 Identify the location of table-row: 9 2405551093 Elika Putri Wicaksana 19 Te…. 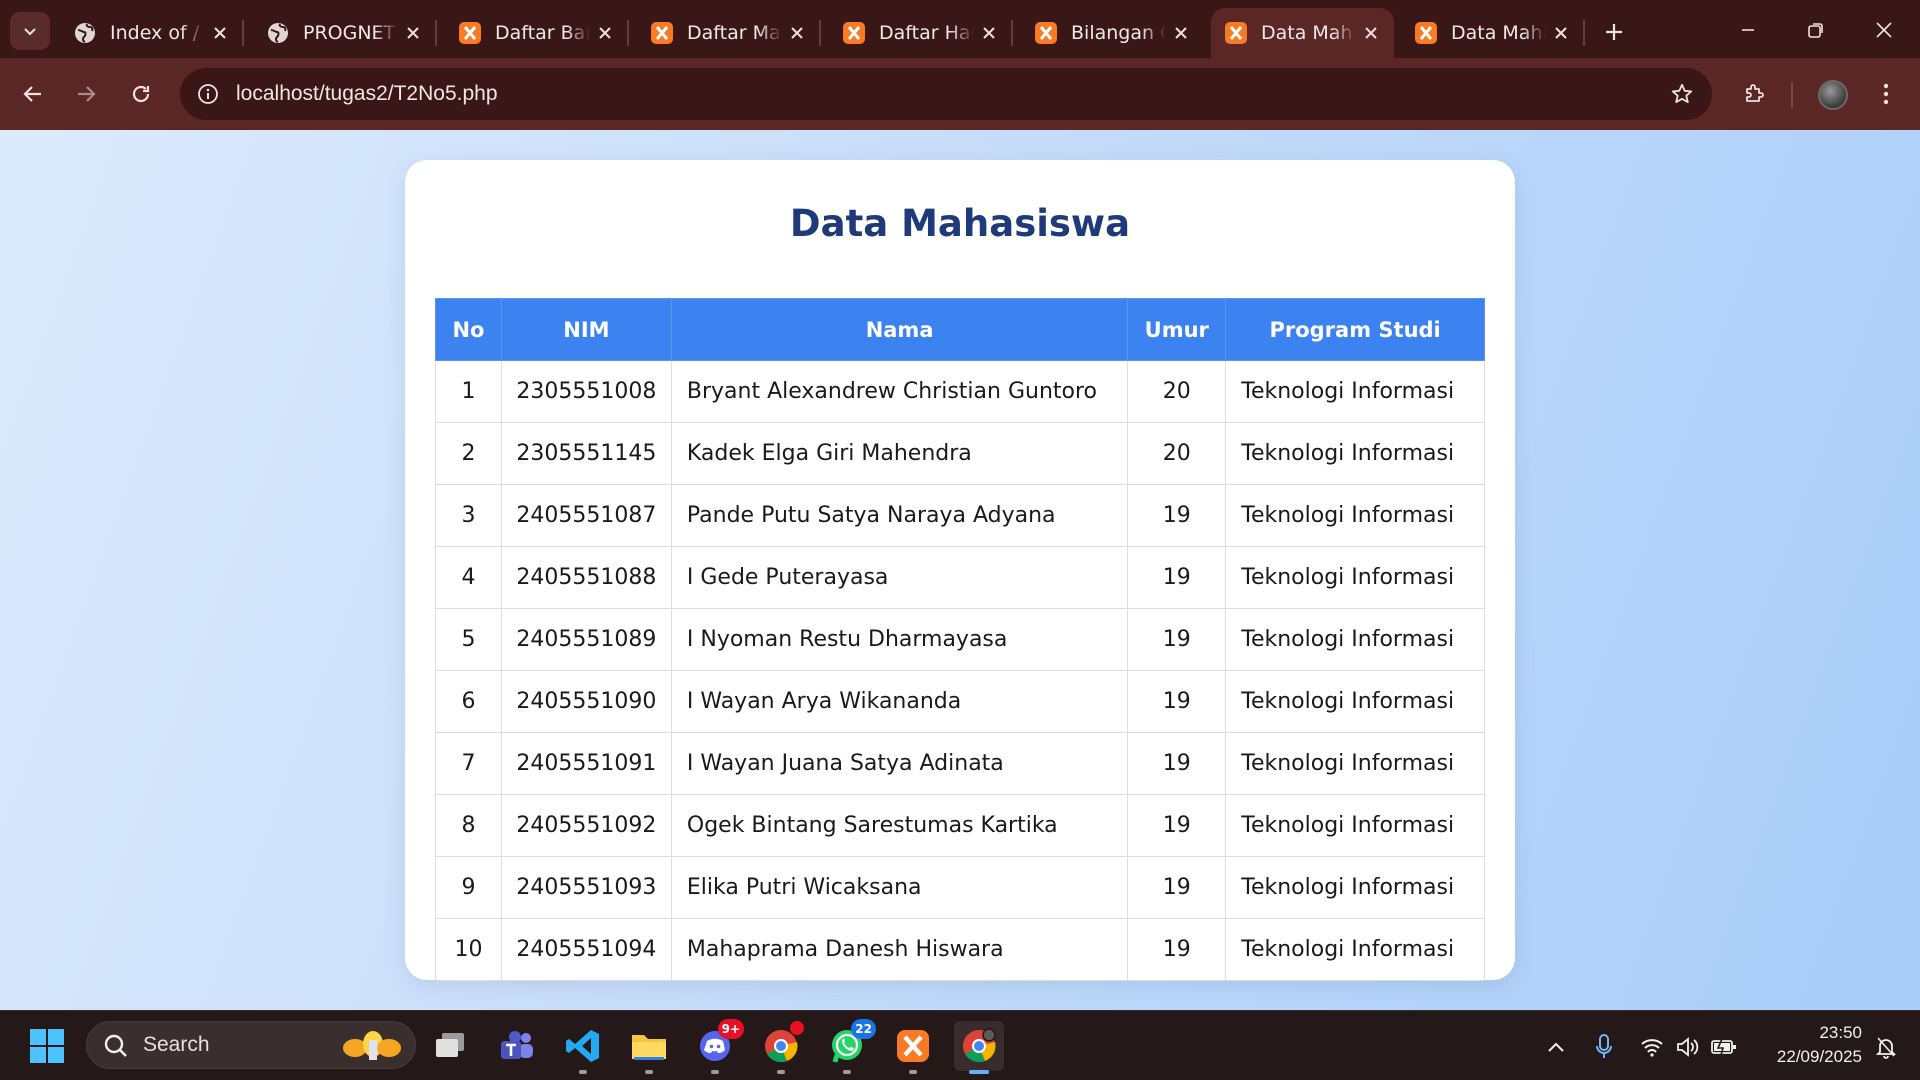
(960, 887).